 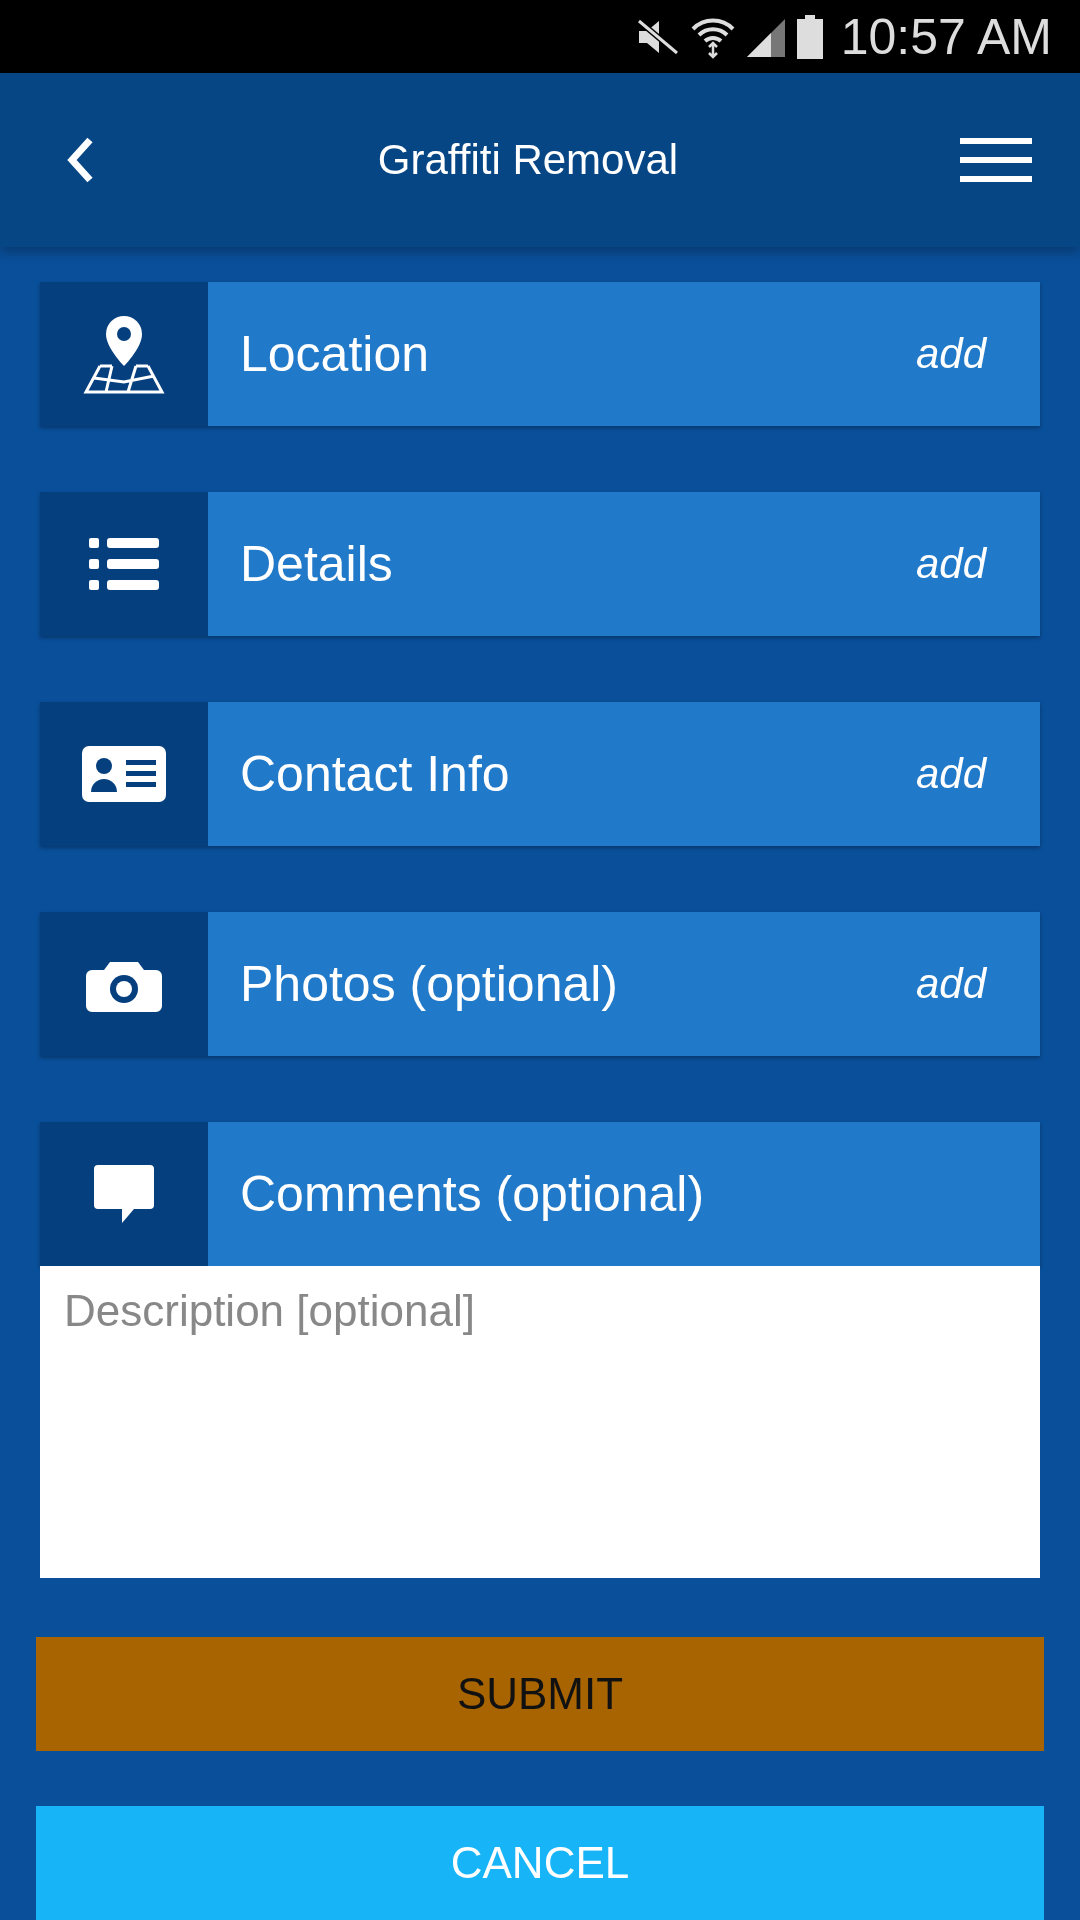 I want to click on contact-card-icon, so click(x=124, y=774).